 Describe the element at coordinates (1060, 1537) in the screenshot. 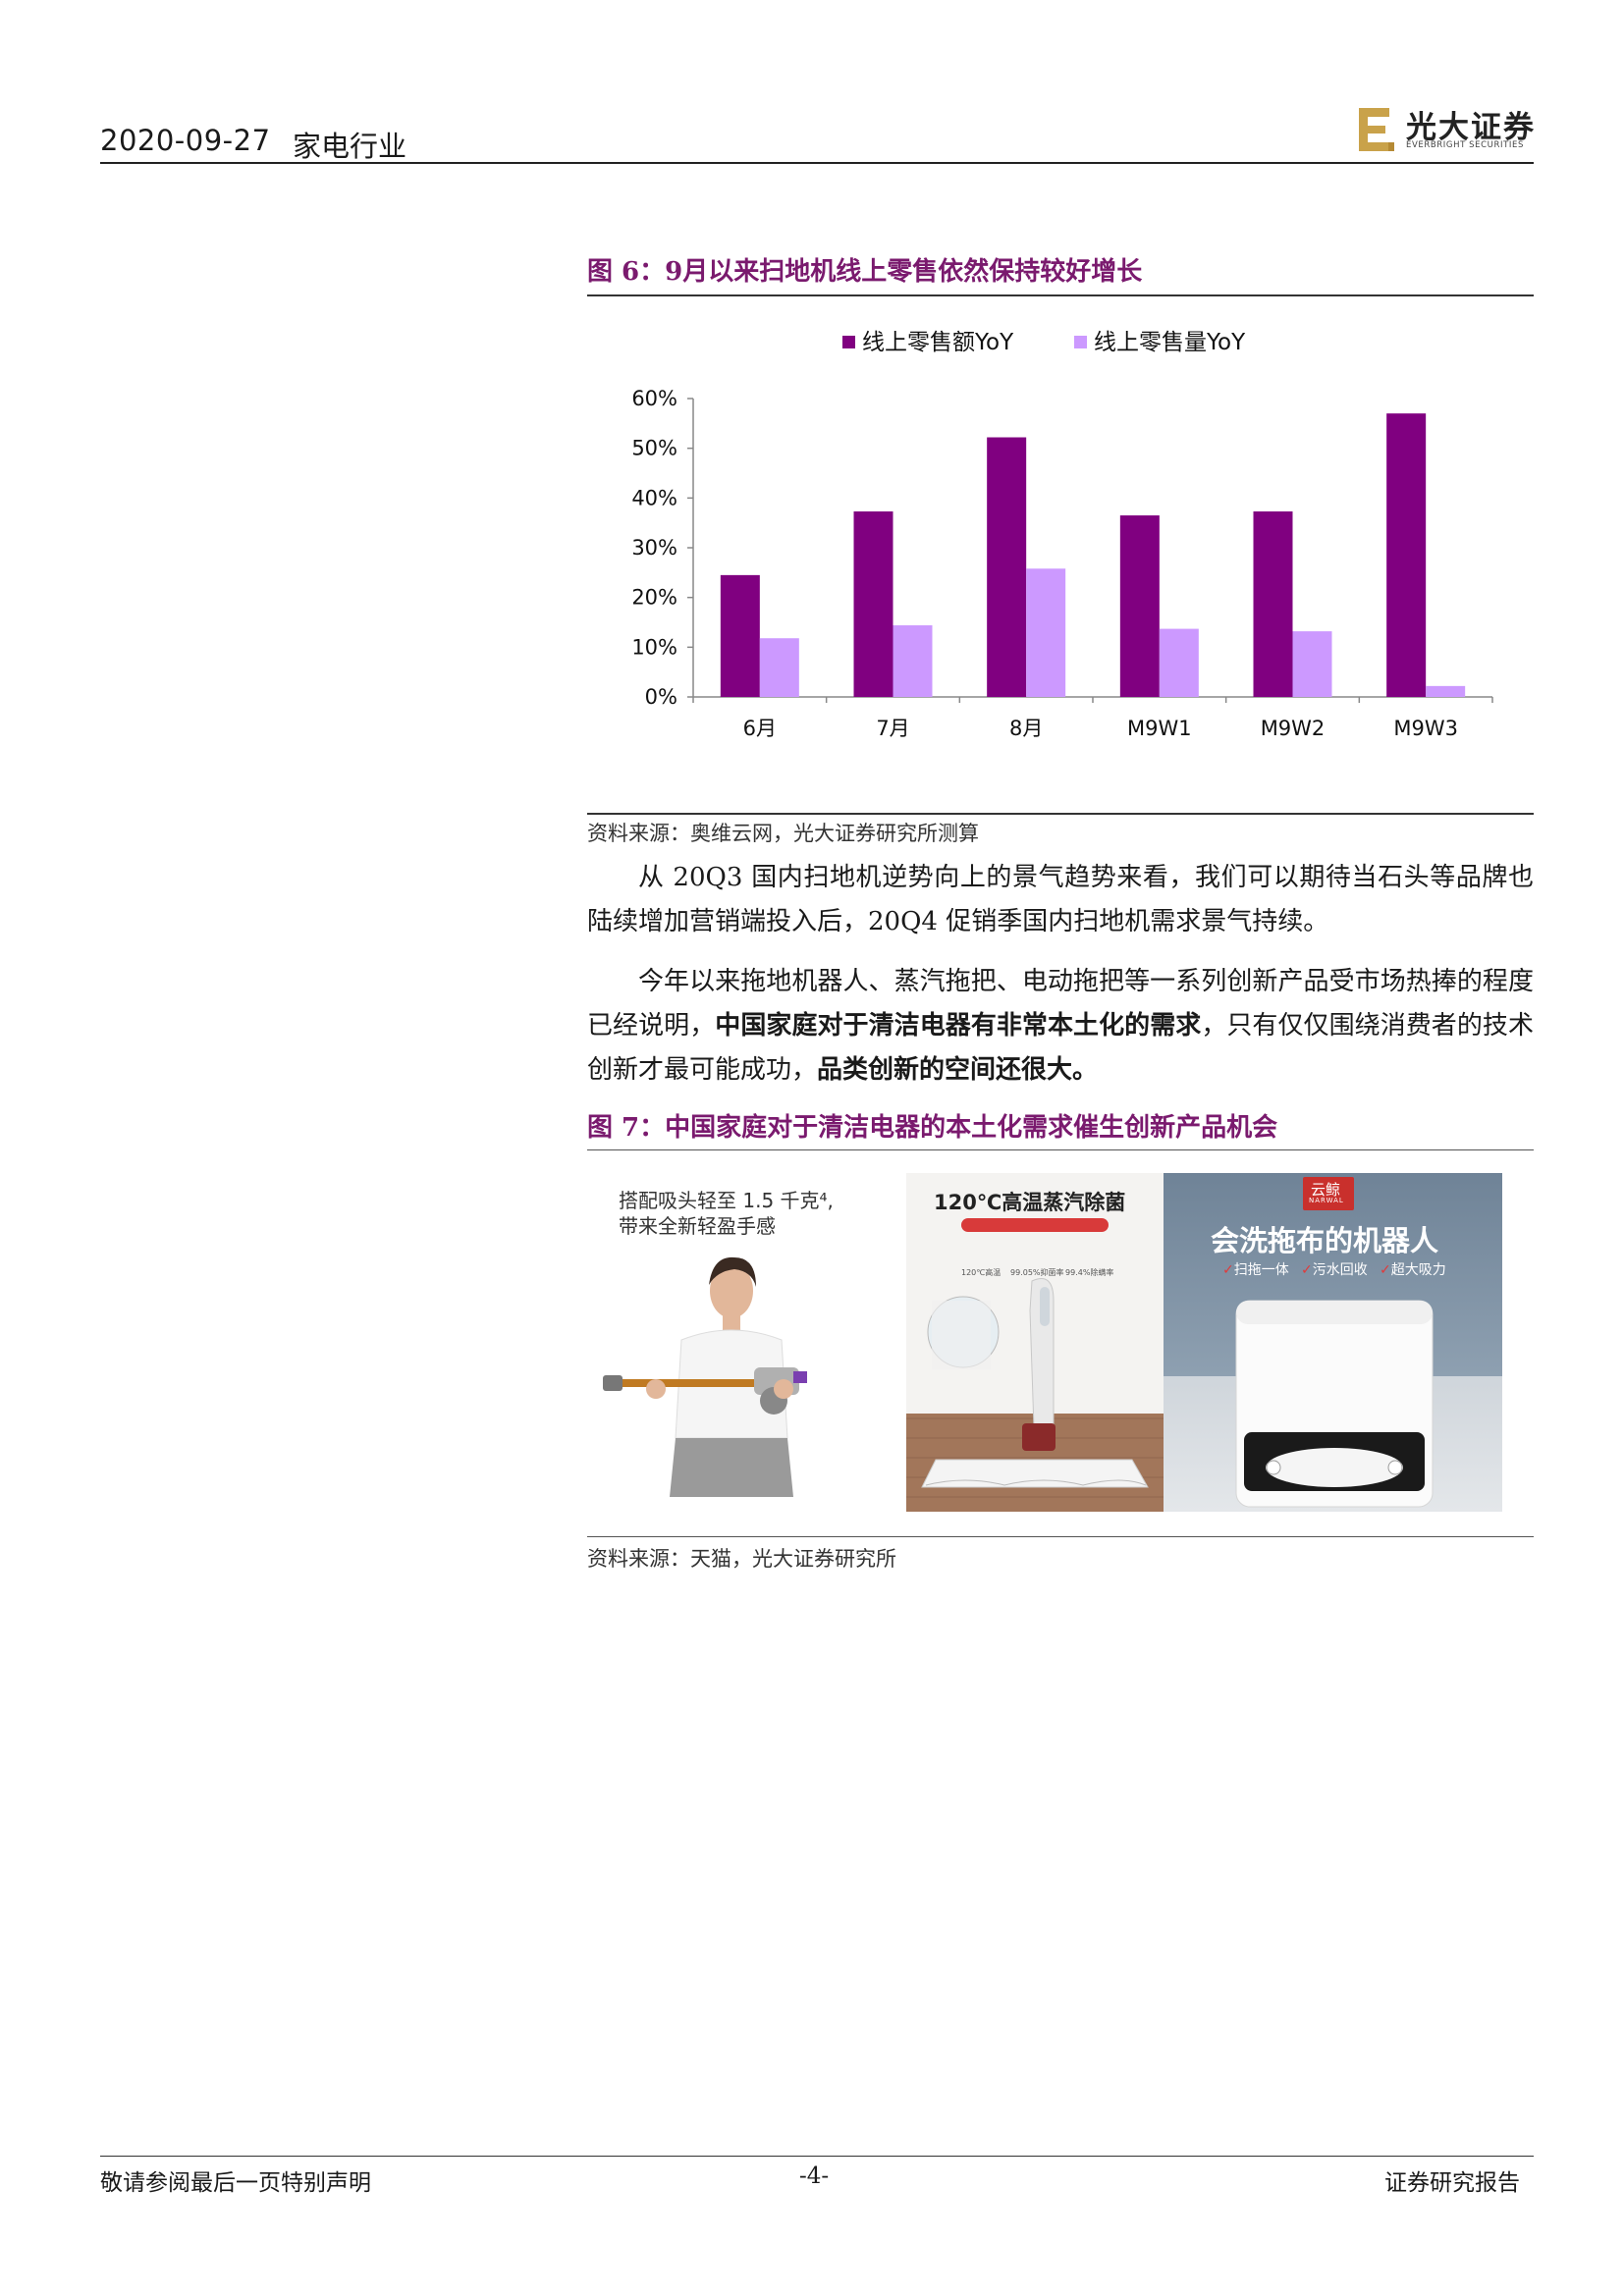

I see `figure7-bottom-rule` at that location.